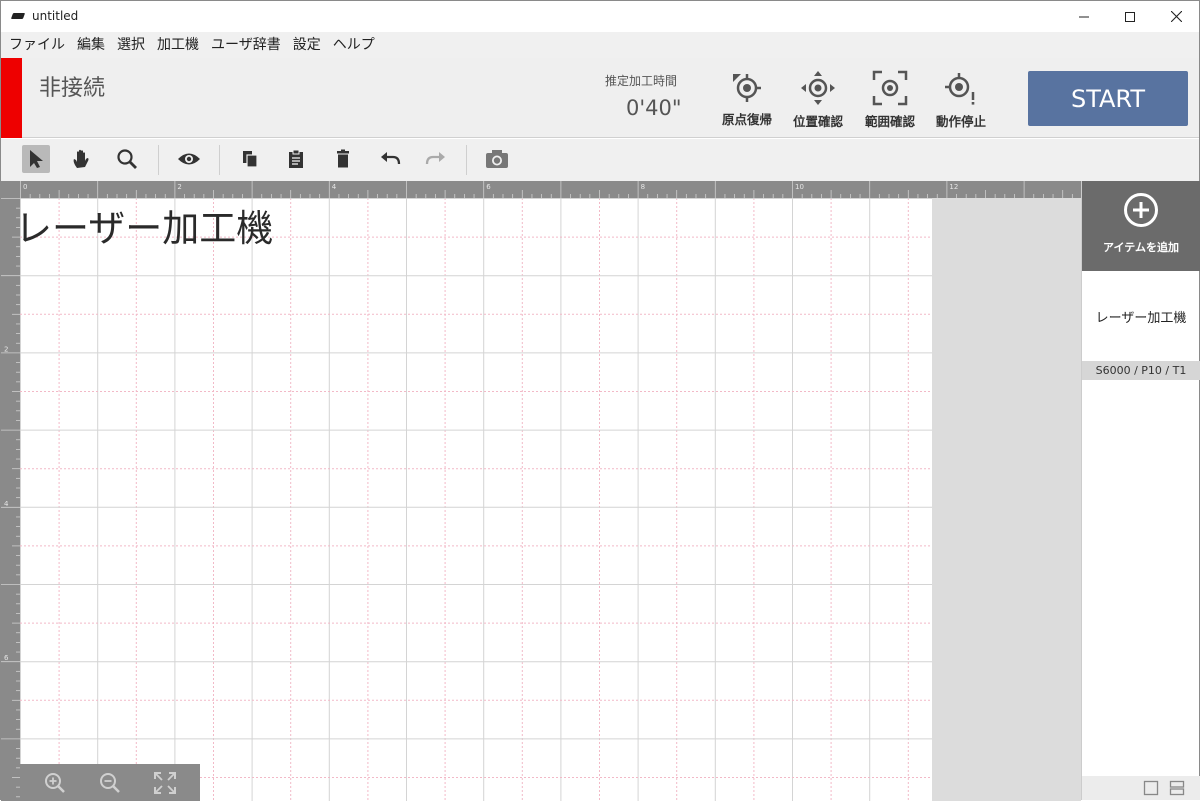 This screenshot has height=801, width=1200. Describe the element at coordinates (55, 16) in the screenshot. I see `window-title: untitled` at that location.